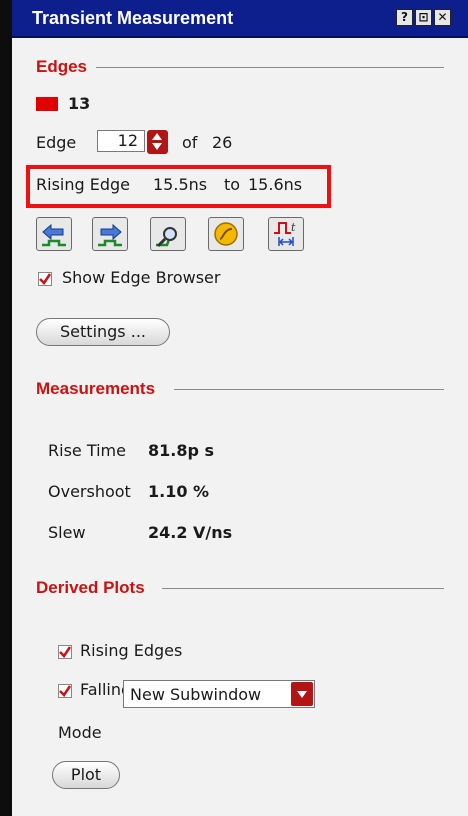 This screenshot has height=816, width=468. I want to click on mode-select: New Subwindow, so click(219, 694).